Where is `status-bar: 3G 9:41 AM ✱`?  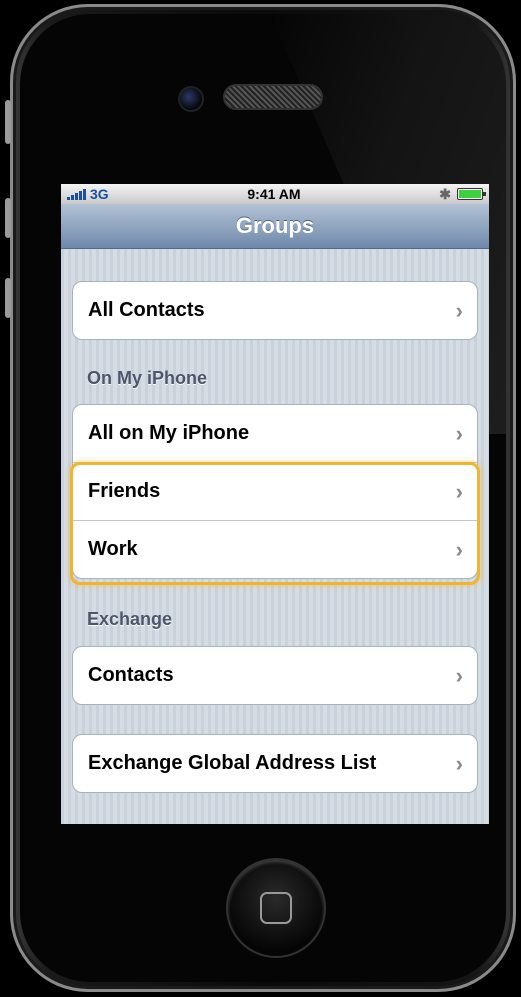
status-bar: 3G 9:41 AM ✱ is located at coordinates (275, 194).